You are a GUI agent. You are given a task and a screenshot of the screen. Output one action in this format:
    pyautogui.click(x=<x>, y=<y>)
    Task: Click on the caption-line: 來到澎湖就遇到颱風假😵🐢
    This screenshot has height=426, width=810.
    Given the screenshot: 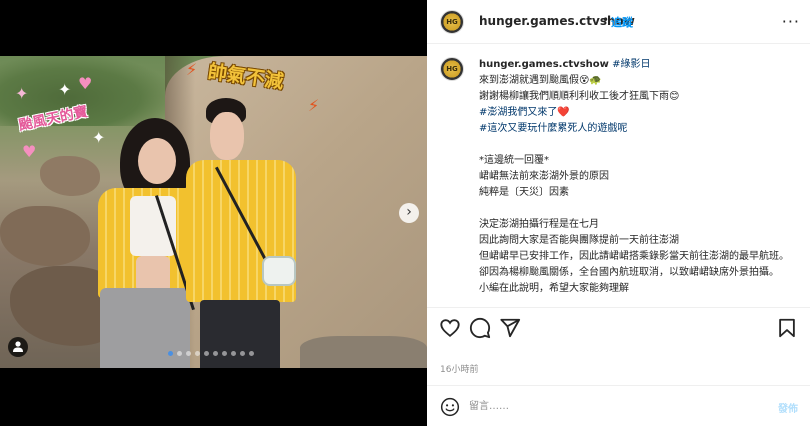 What is the action you would take?
    pyautogui.click(x=540, y=80)
    